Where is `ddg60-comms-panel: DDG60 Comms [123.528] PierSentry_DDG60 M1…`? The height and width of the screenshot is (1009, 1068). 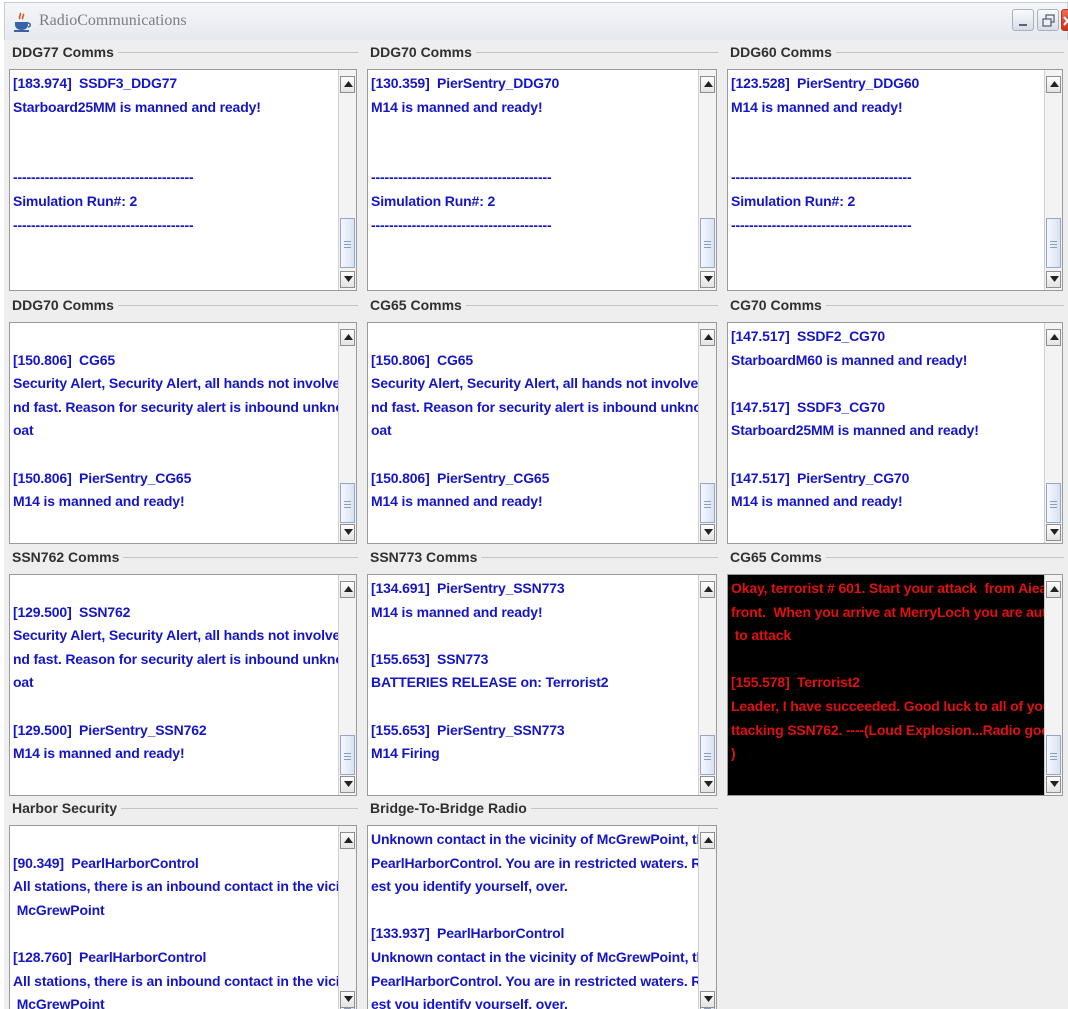
ddg60-comms-panel: DDG60 Comms [123.528] PierSentry_DDG60 M1… is located at coordinates (895, 166).